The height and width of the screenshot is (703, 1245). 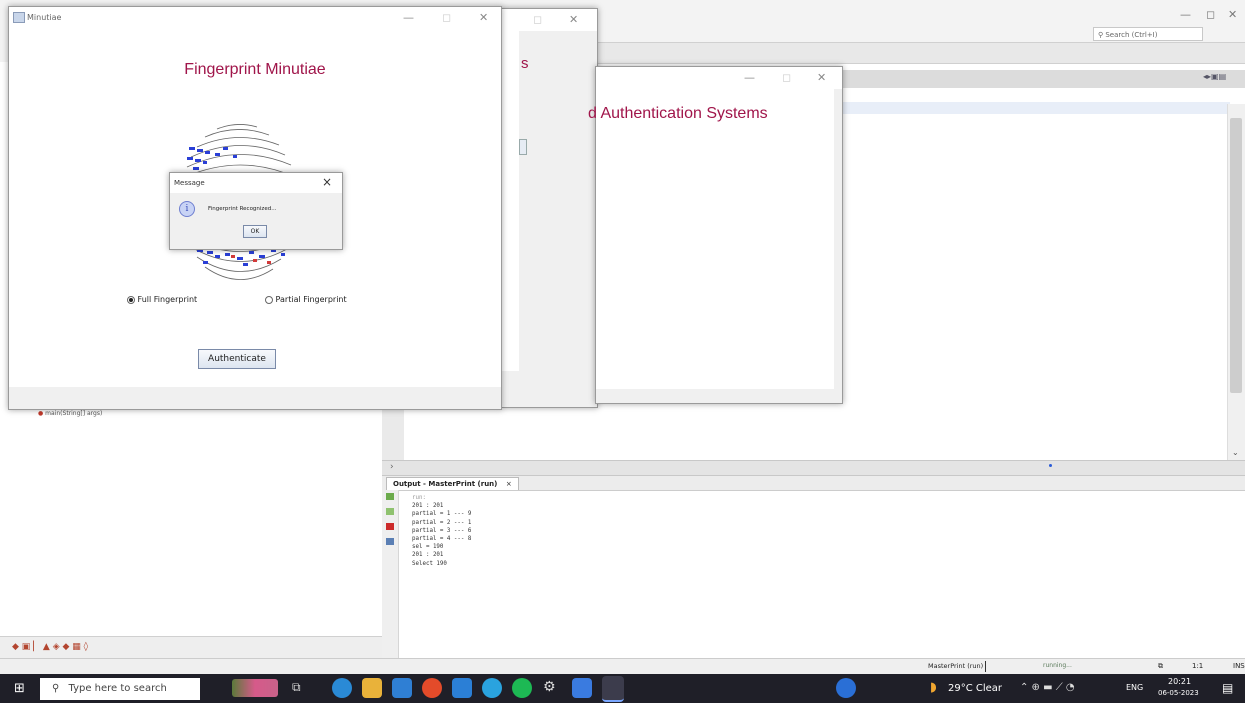 I want to click on status-project: MasterPrint (run), so click(x=955, y=666).